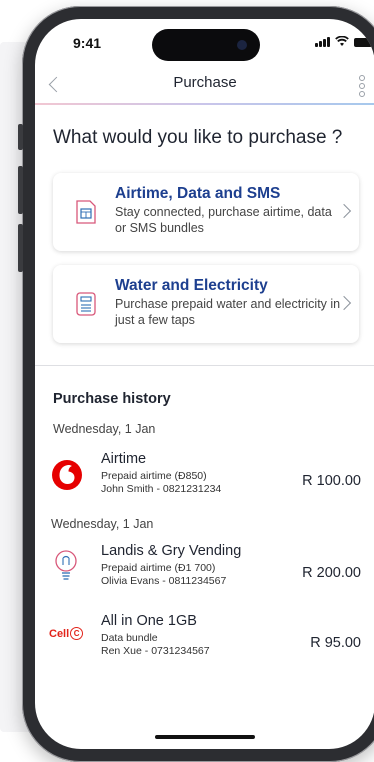 This screenshot has height=762, width=374. I want to click on volume-down-button, so click(20, 248).